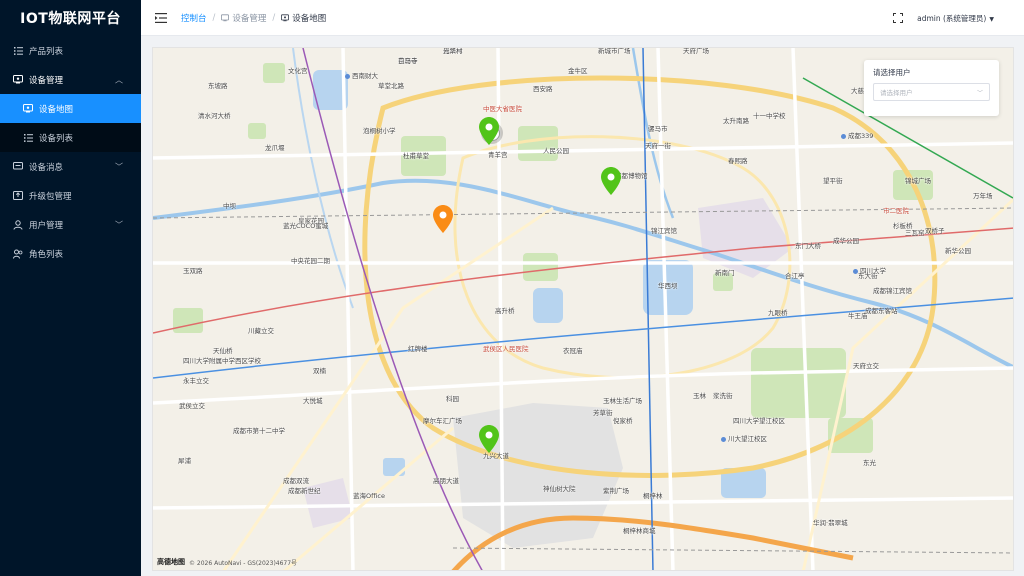 Image resolution: width=1024 pixels, height=576 pixels. Describe the element at coordinates (496, 456) in the screenshot. I see `map-label: 九兴大道` at that location.